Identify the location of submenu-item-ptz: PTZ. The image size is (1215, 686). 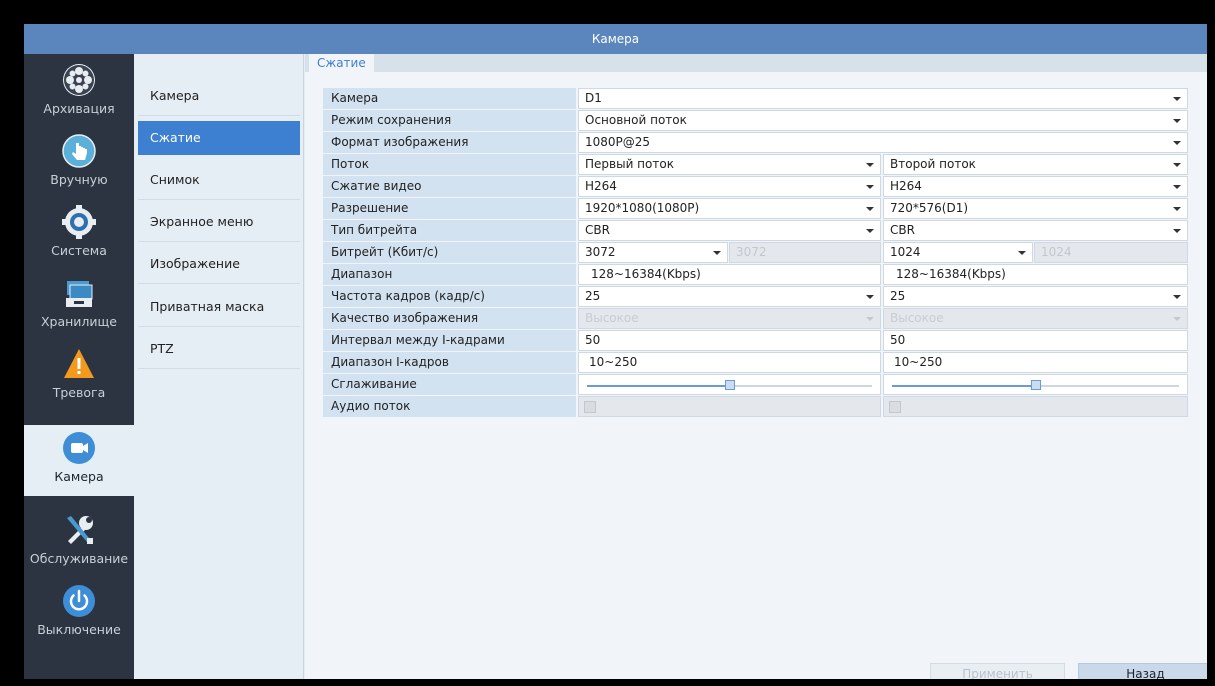
(219, 349).